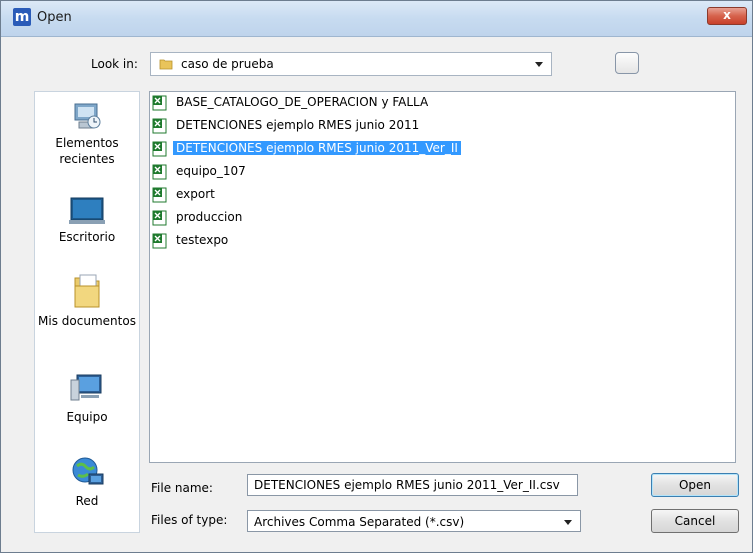 The image size is (753, 553). Describe the element at coordinates (88, 471) in the screenshot. I see `network-icon` at that location.